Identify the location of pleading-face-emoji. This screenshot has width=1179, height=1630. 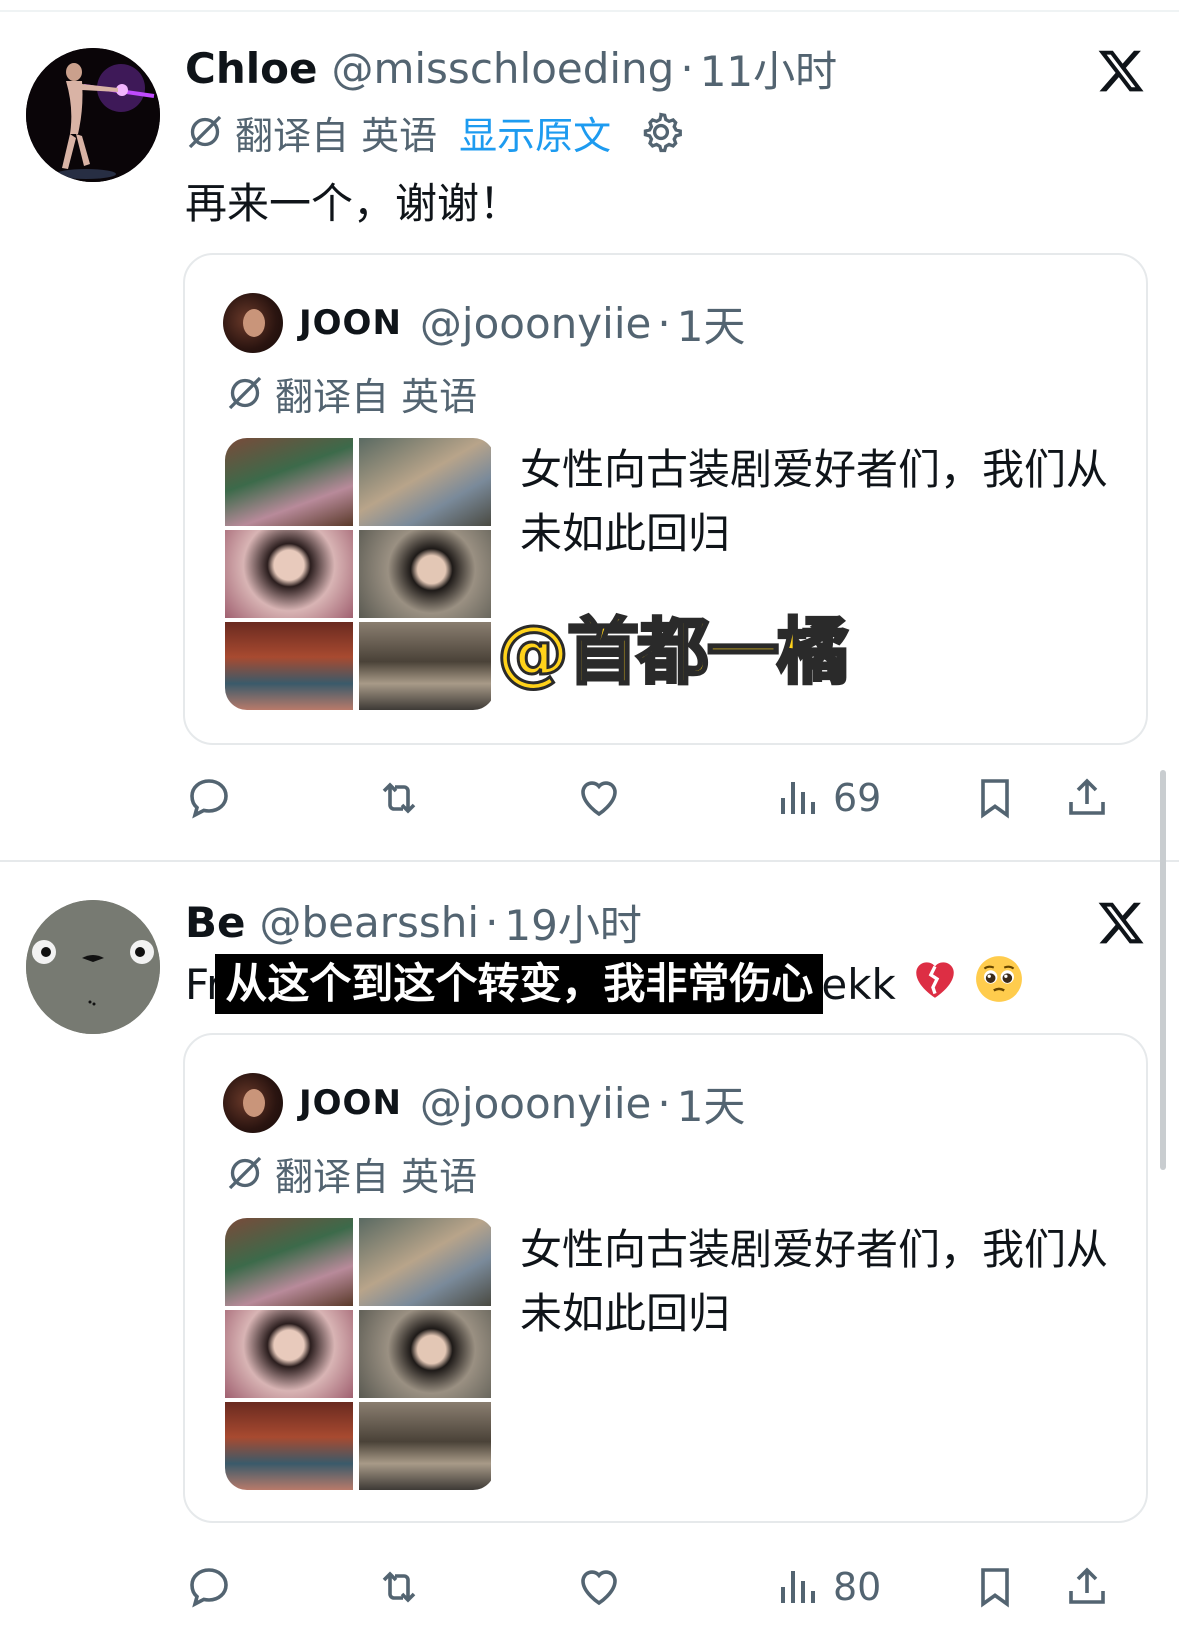
(999, 984).